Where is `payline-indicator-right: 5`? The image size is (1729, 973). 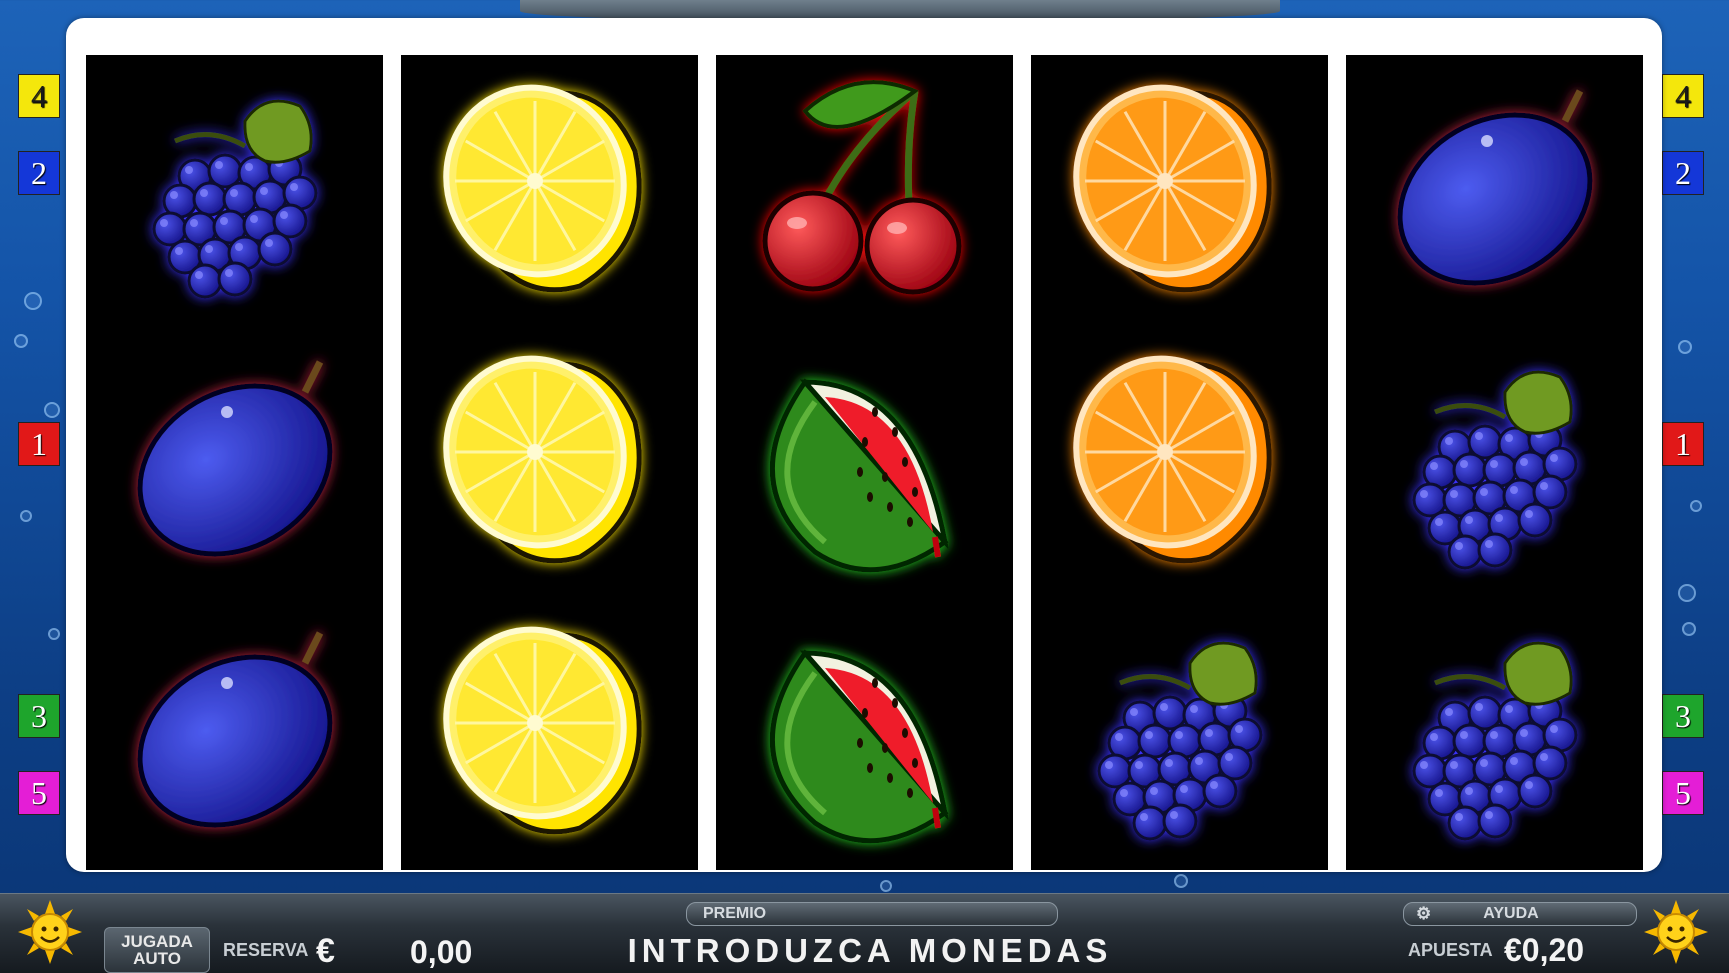
payline-indicator-right: 5 is located at coordinates (1683, 793).